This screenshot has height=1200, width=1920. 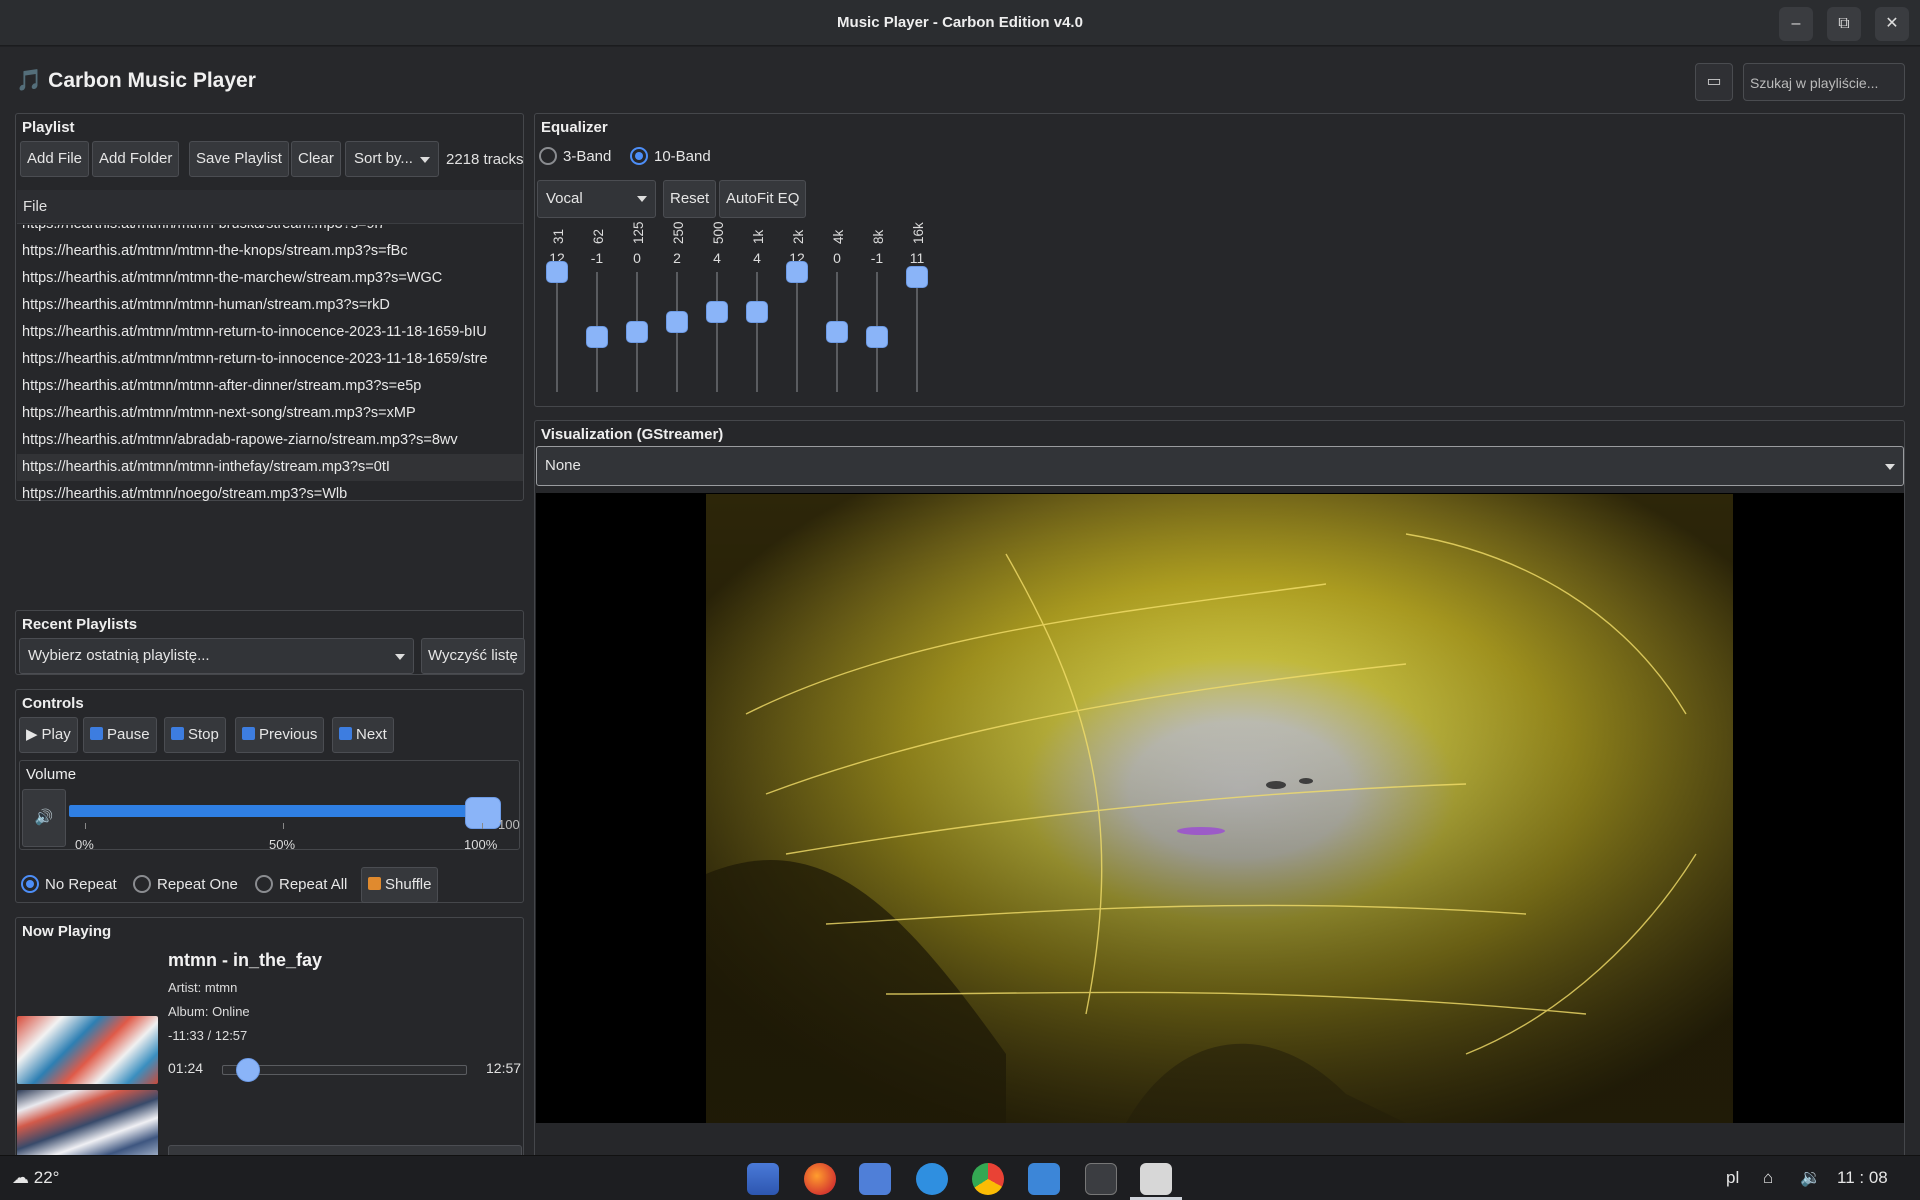 What do you see at coordinates (482, 826) in the screenshot?
I see `volume-tick` at bounding box center [482, 826].